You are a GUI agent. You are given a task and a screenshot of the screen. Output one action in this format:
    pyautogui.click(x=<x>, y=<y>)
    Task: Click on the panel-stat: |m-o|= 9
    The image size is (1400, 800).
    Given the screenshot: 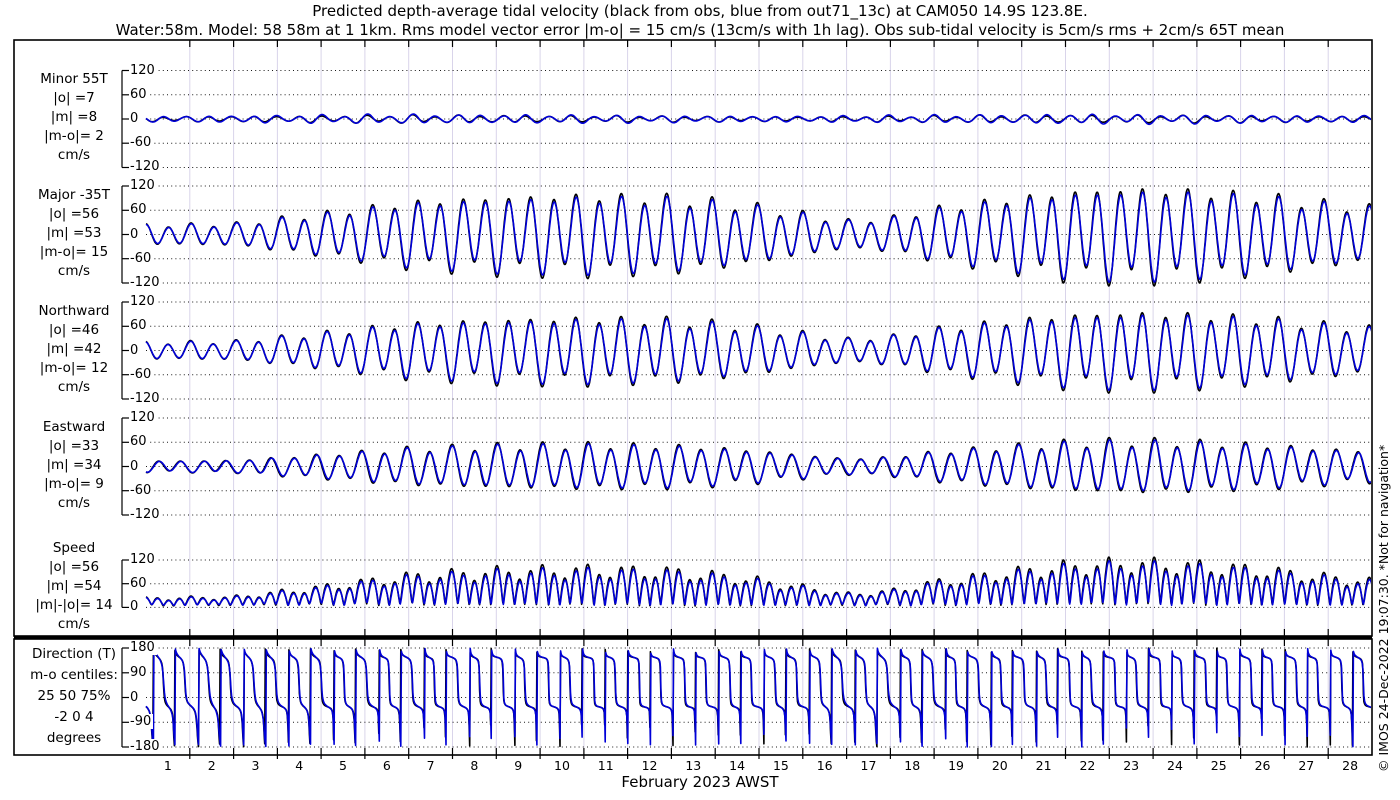 What is the action you would take?
    pyautogui.click(x=74, y=484)
    